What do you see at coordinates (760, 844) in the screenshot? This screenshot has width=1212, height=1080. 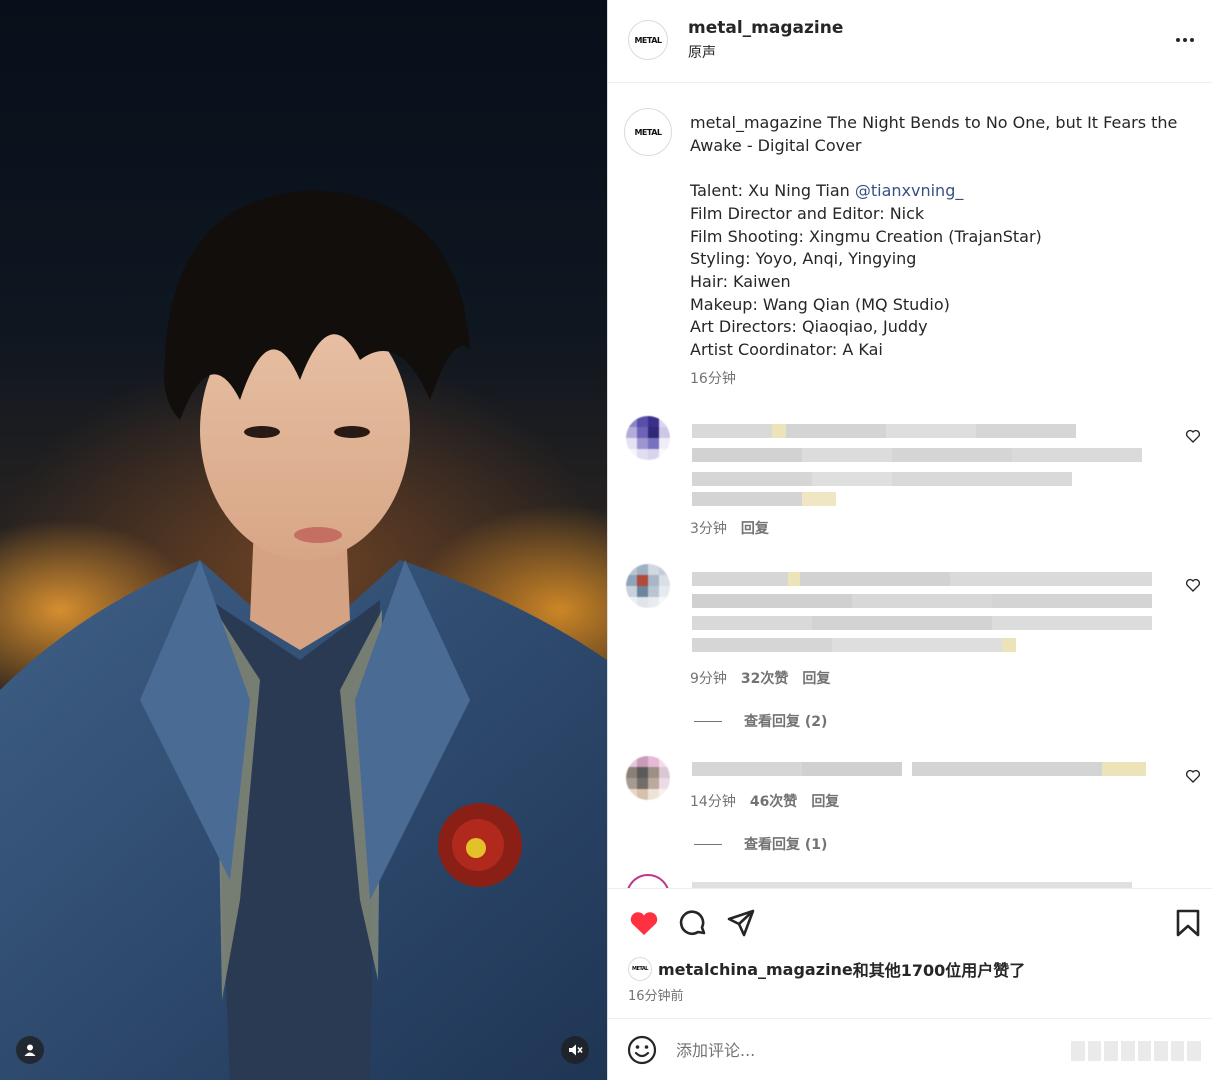 I see `view-replies-button: 查看回复 (1)` at bounding box center [760, 844].